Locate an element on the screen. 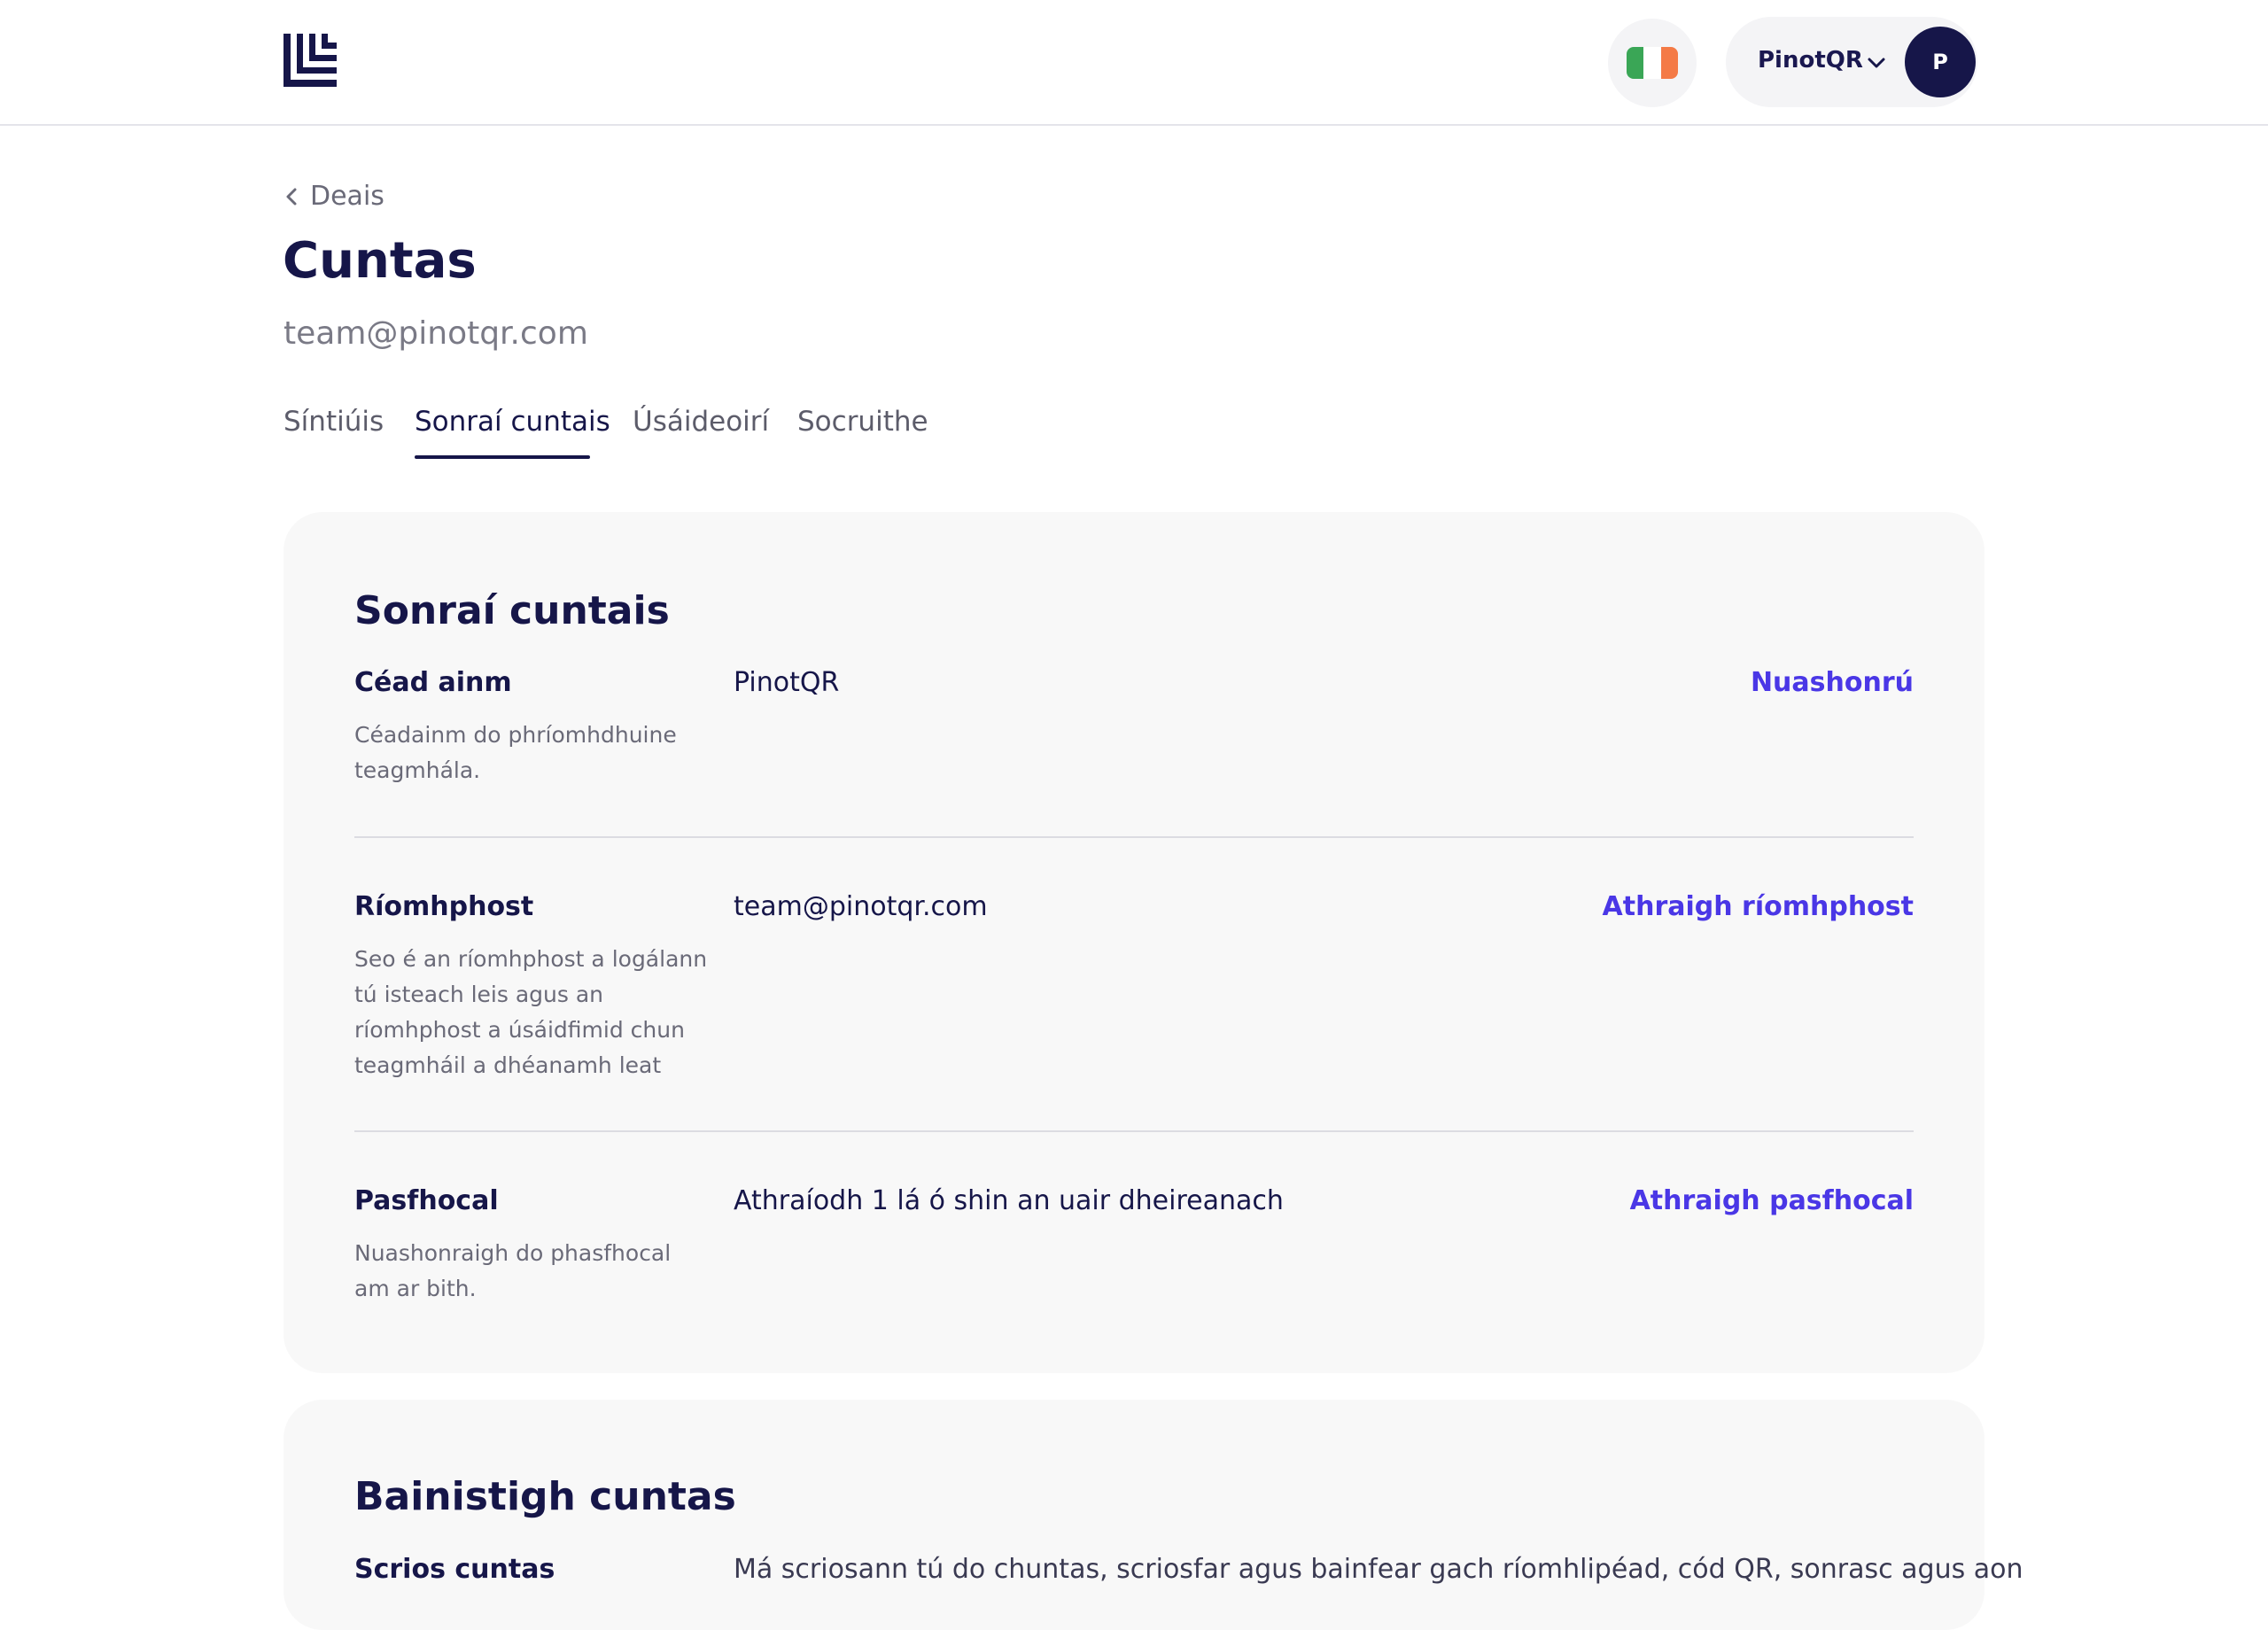  language-selector-button is located at coordinates (1652, 63).